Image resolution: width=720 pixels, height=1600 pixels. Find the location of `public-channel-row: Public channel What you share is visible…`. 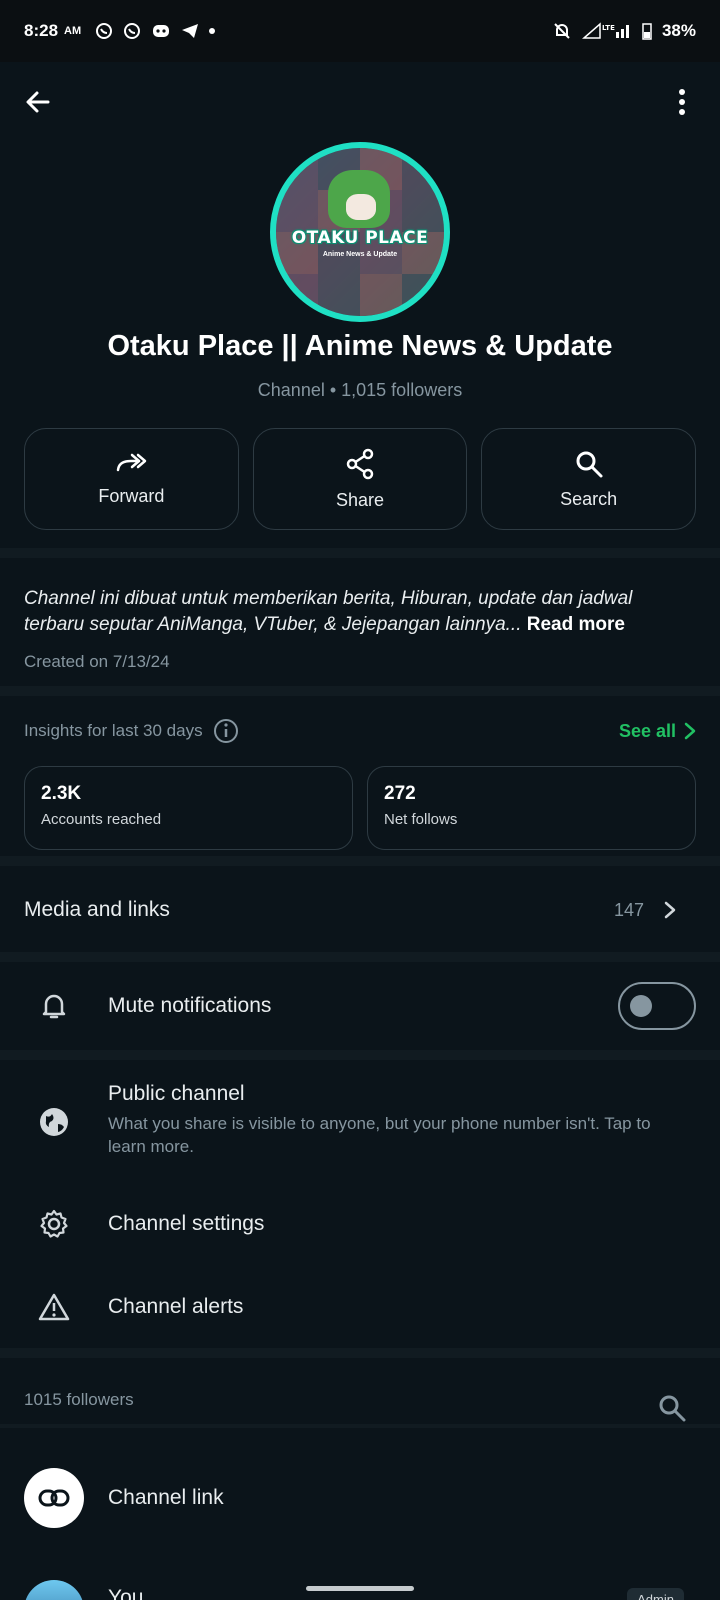

public-channel-row: Public channel What you share is visible… is located at coordinates (360, 1119).